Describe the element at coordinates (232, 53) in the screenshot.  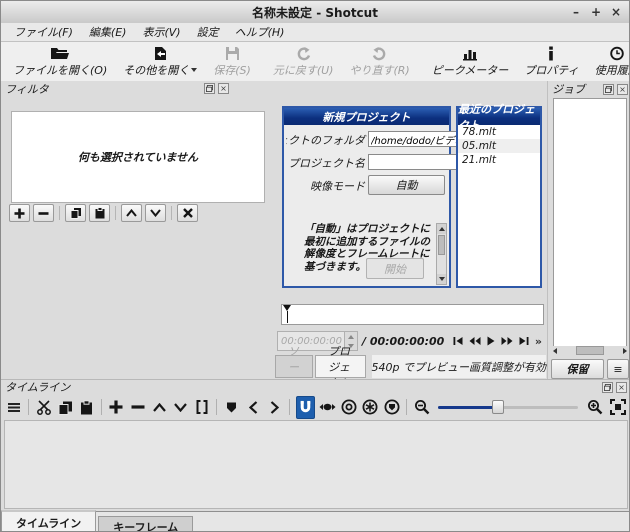
I see `save-icon` at that location.